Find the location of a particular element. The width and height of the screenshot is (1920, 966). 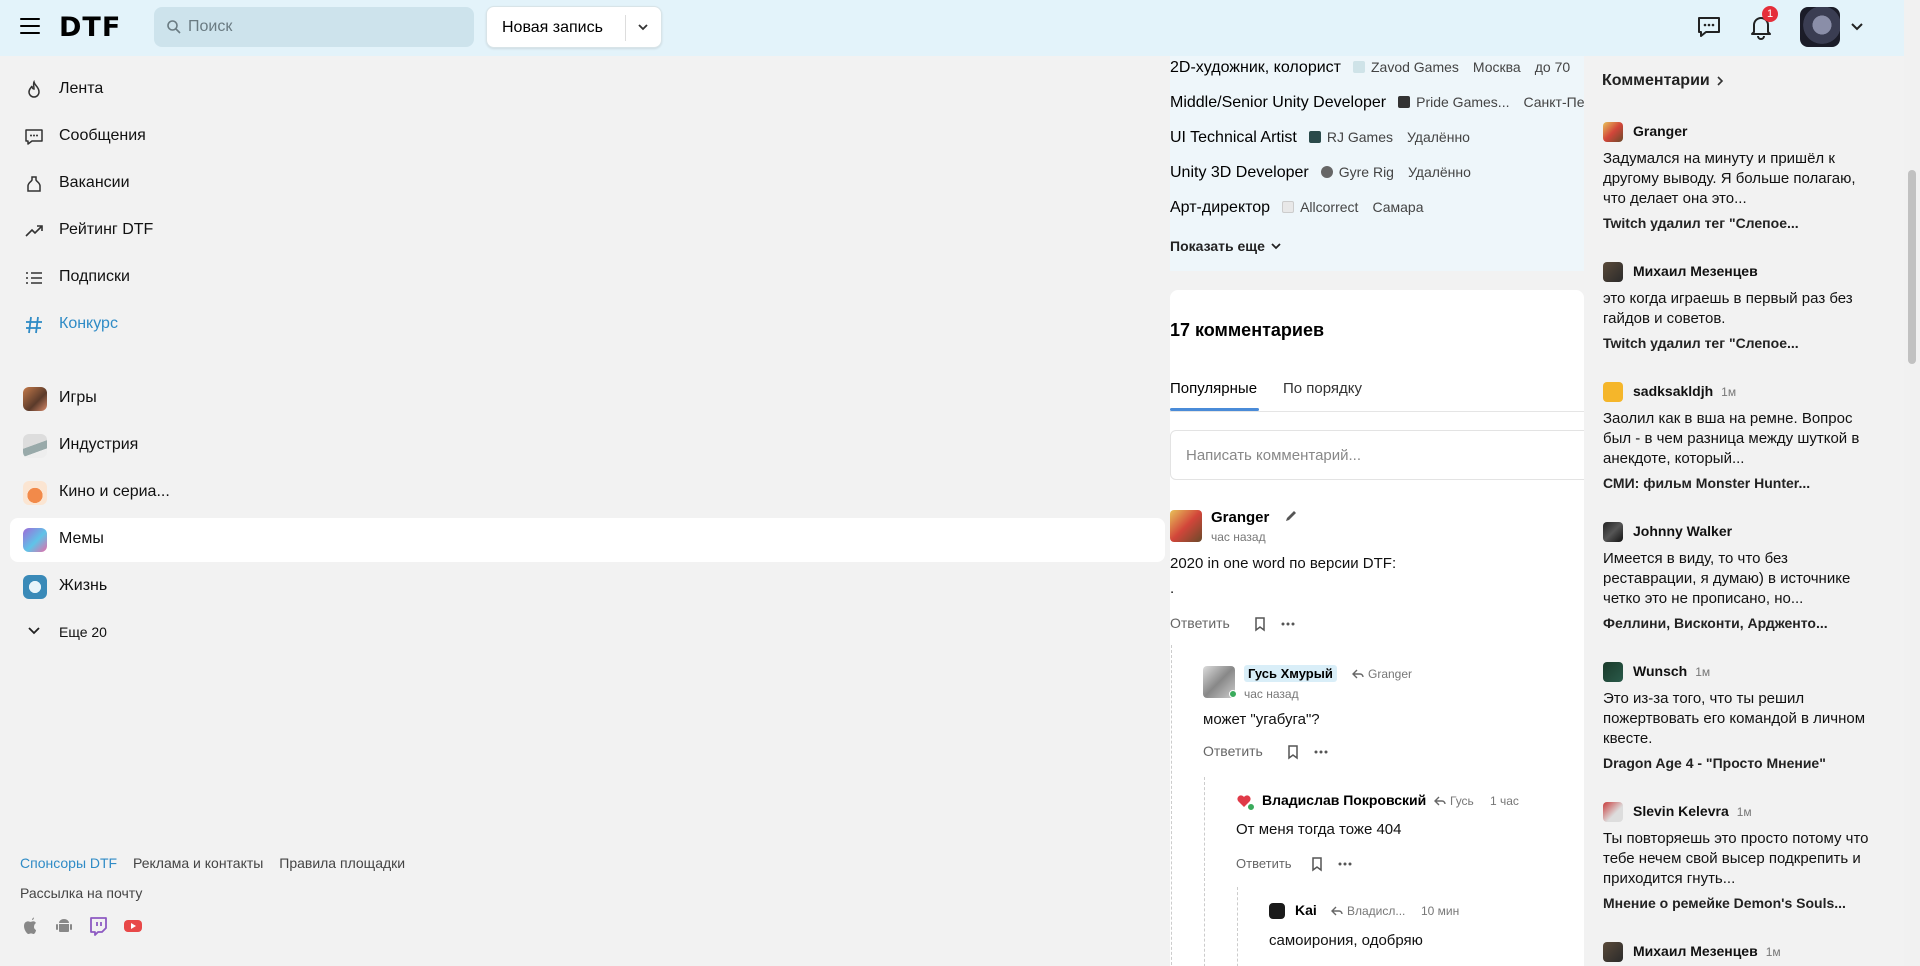

live-comment-author: Granger is located at coordinates (1660, 131).